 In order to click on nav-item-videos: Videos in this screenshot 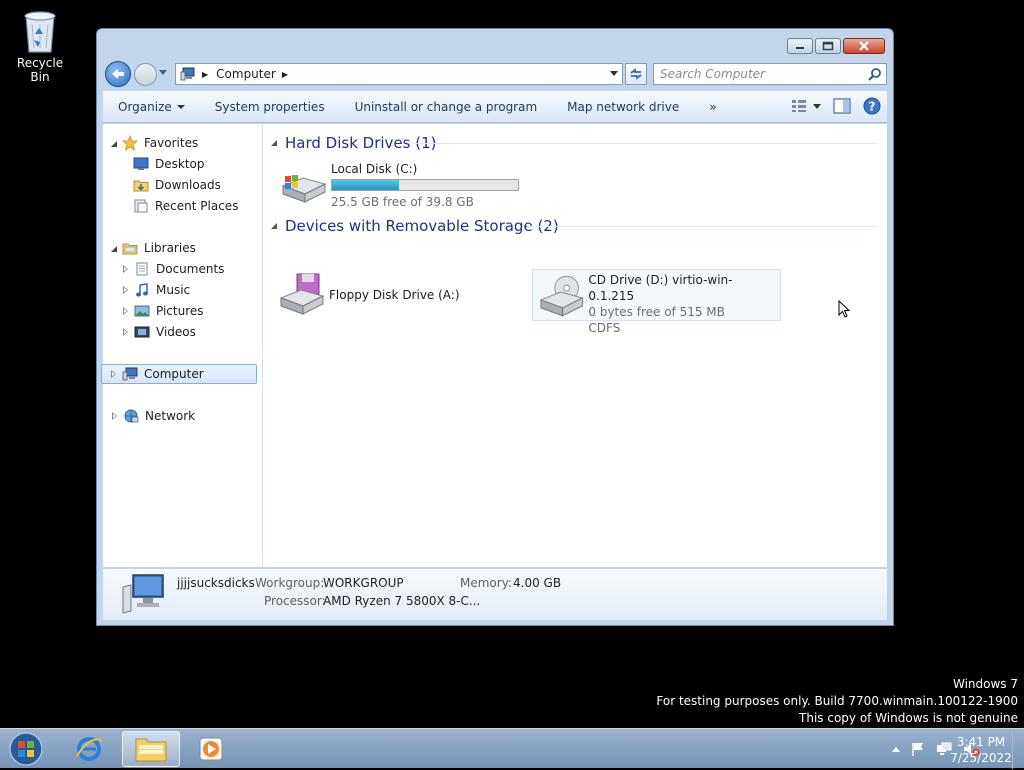, I will do `click(159, 332)`.